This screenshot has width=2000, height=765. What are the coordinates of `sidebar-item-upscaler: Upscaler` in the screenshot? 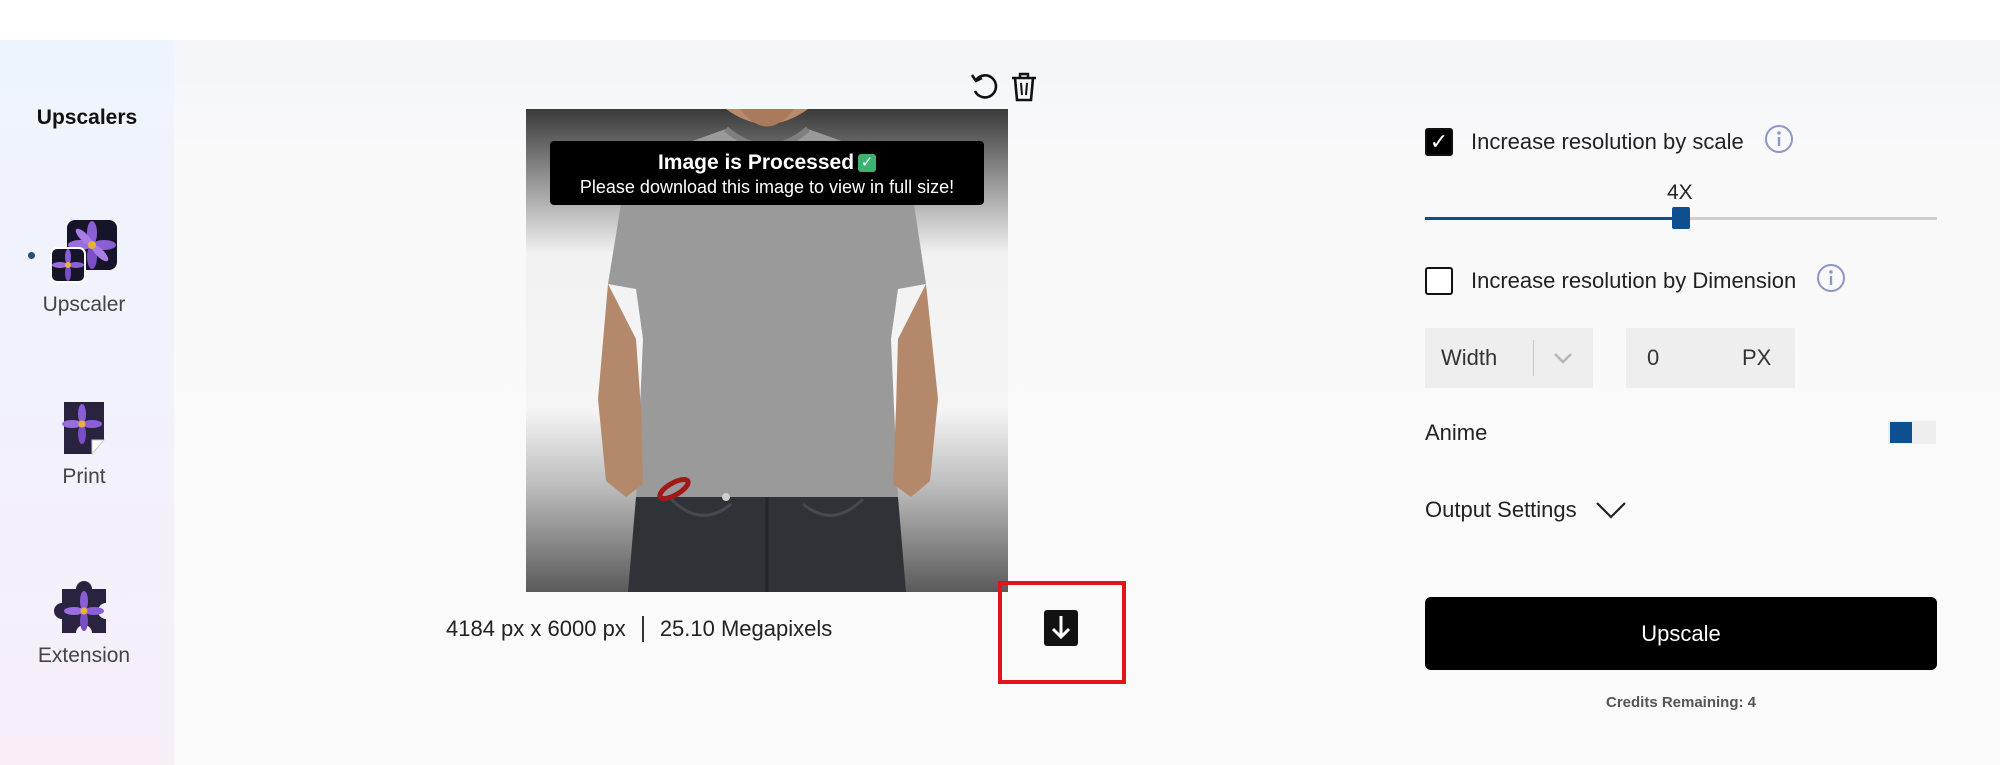 It's located at (84, 267).